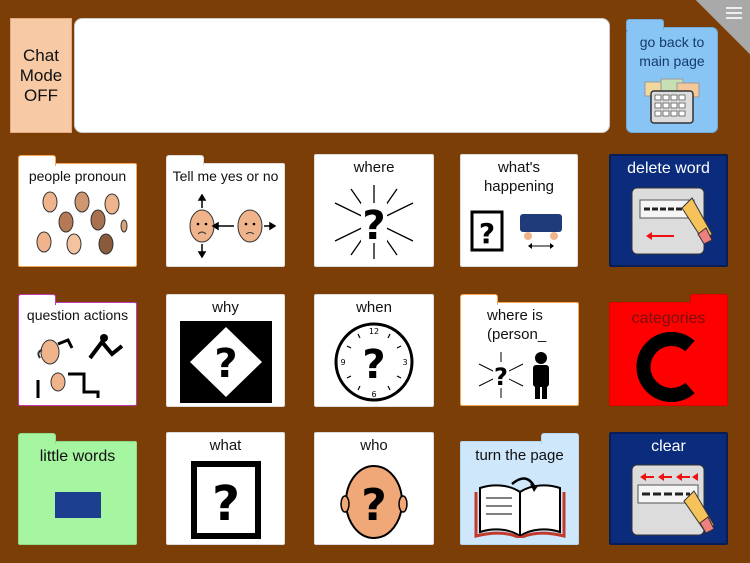 This screenshot has width=750, height=563. I want to click on tile-label: when, so click(374, 307).